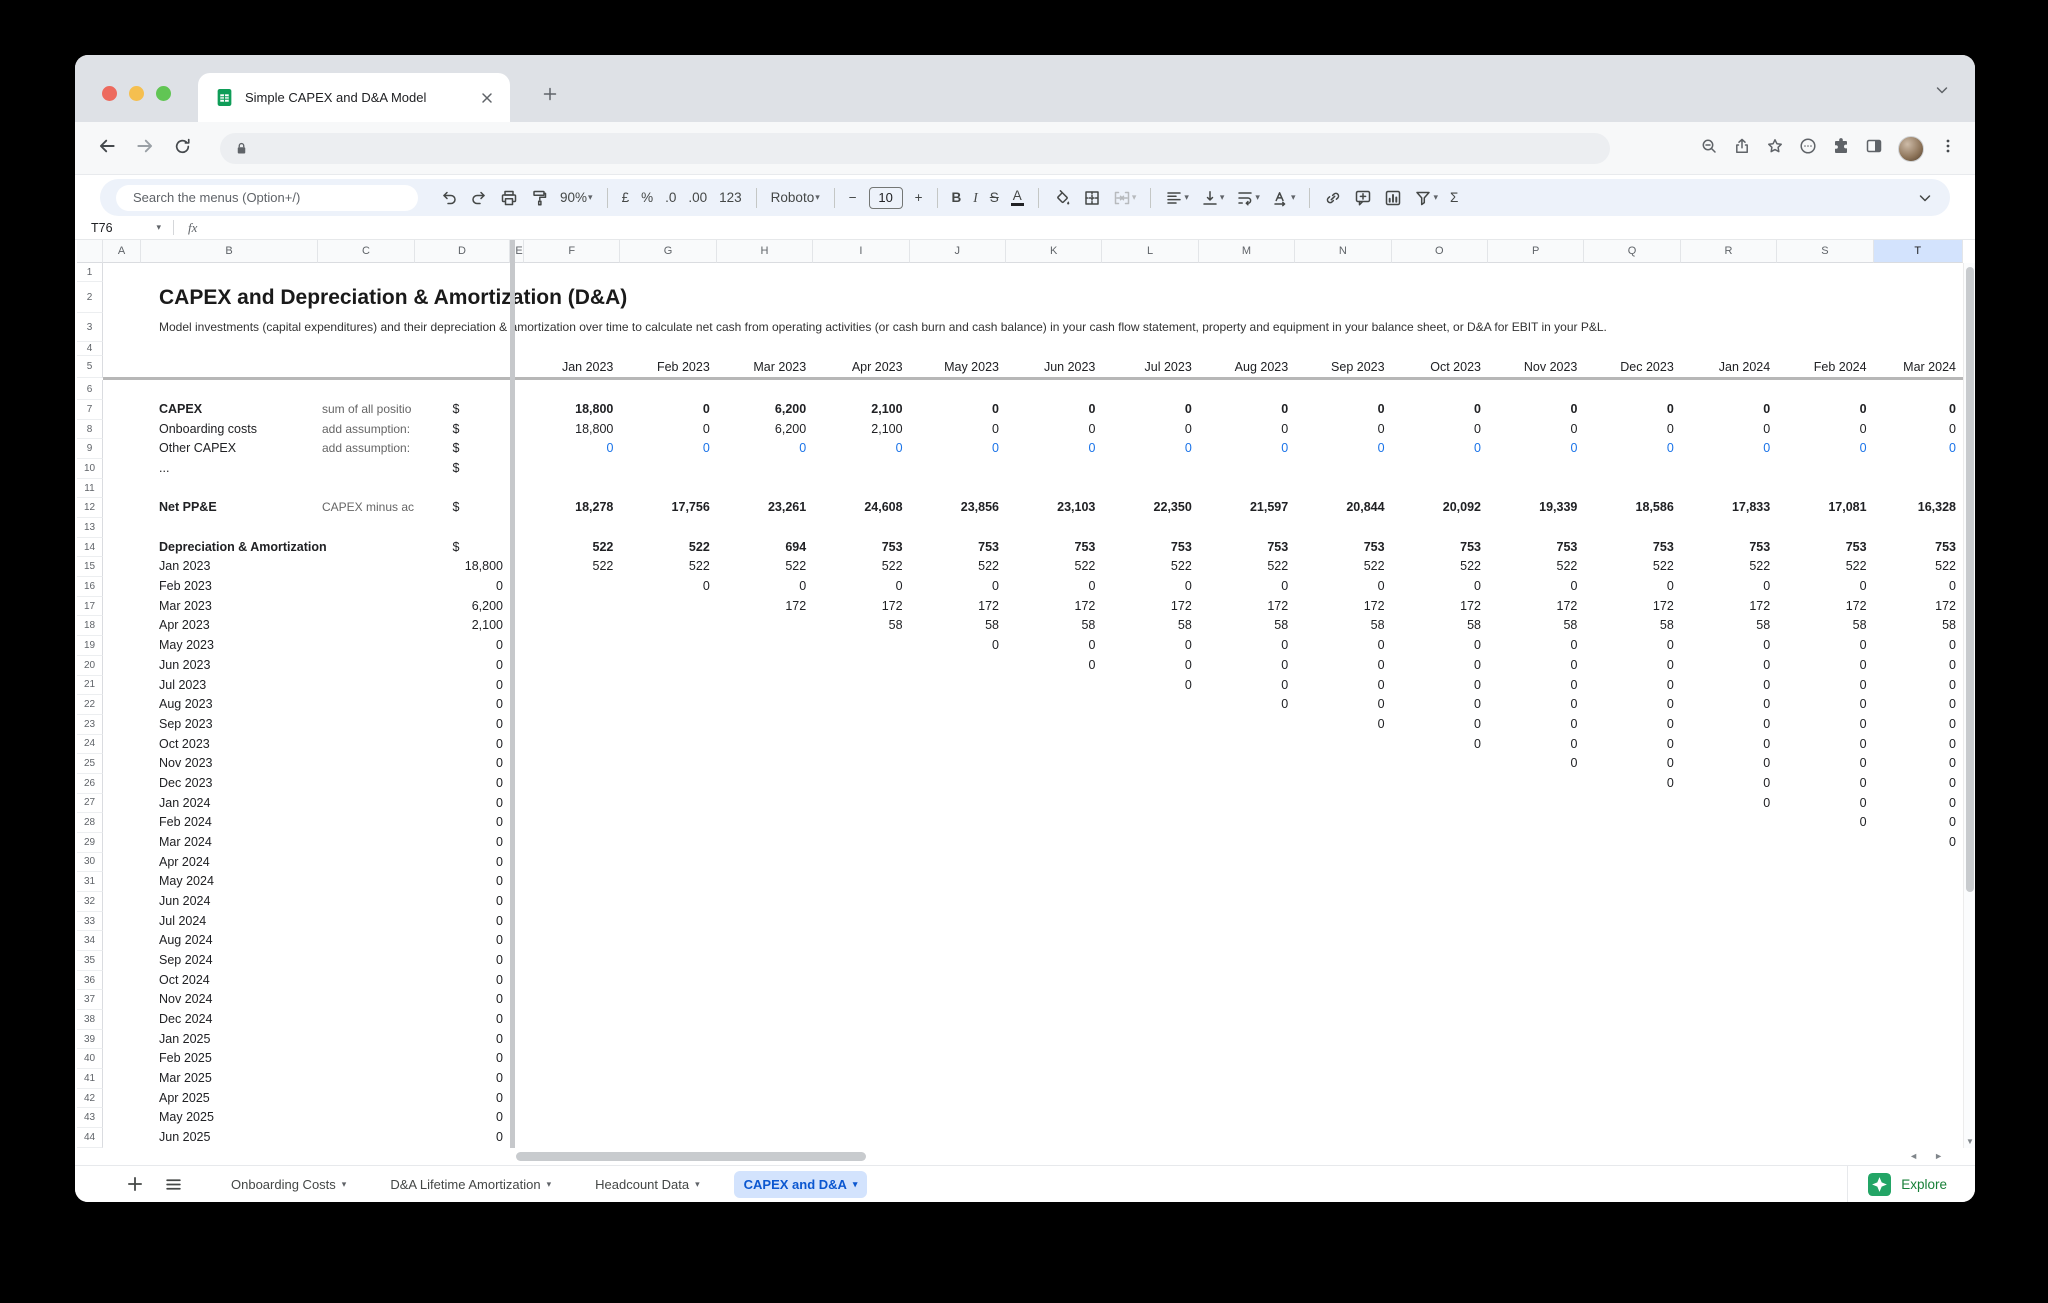 The width and height of the screenshot is (2048, 1303). I want to click on row-header-22: 22, so click(90, 705).